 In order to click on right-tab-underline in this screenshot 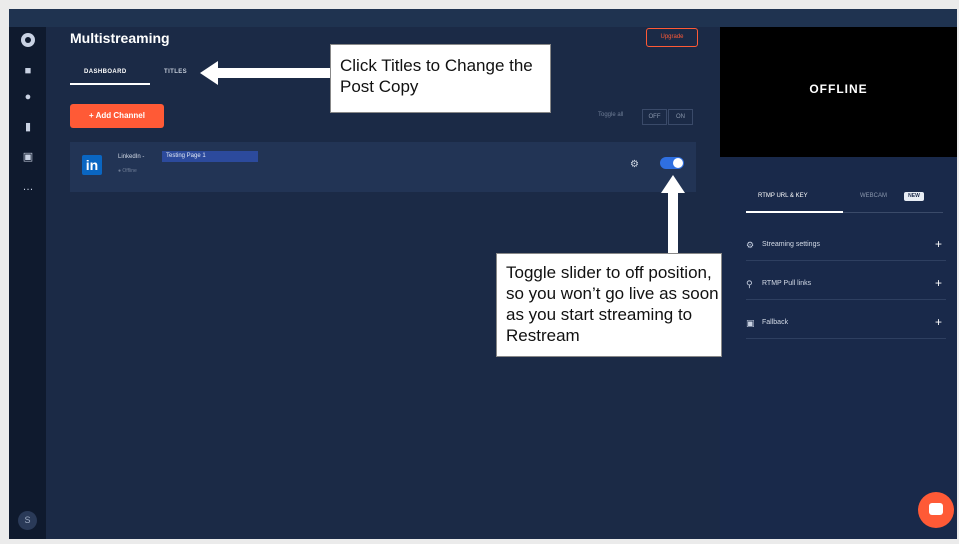, I will do `click(794, 212)`.